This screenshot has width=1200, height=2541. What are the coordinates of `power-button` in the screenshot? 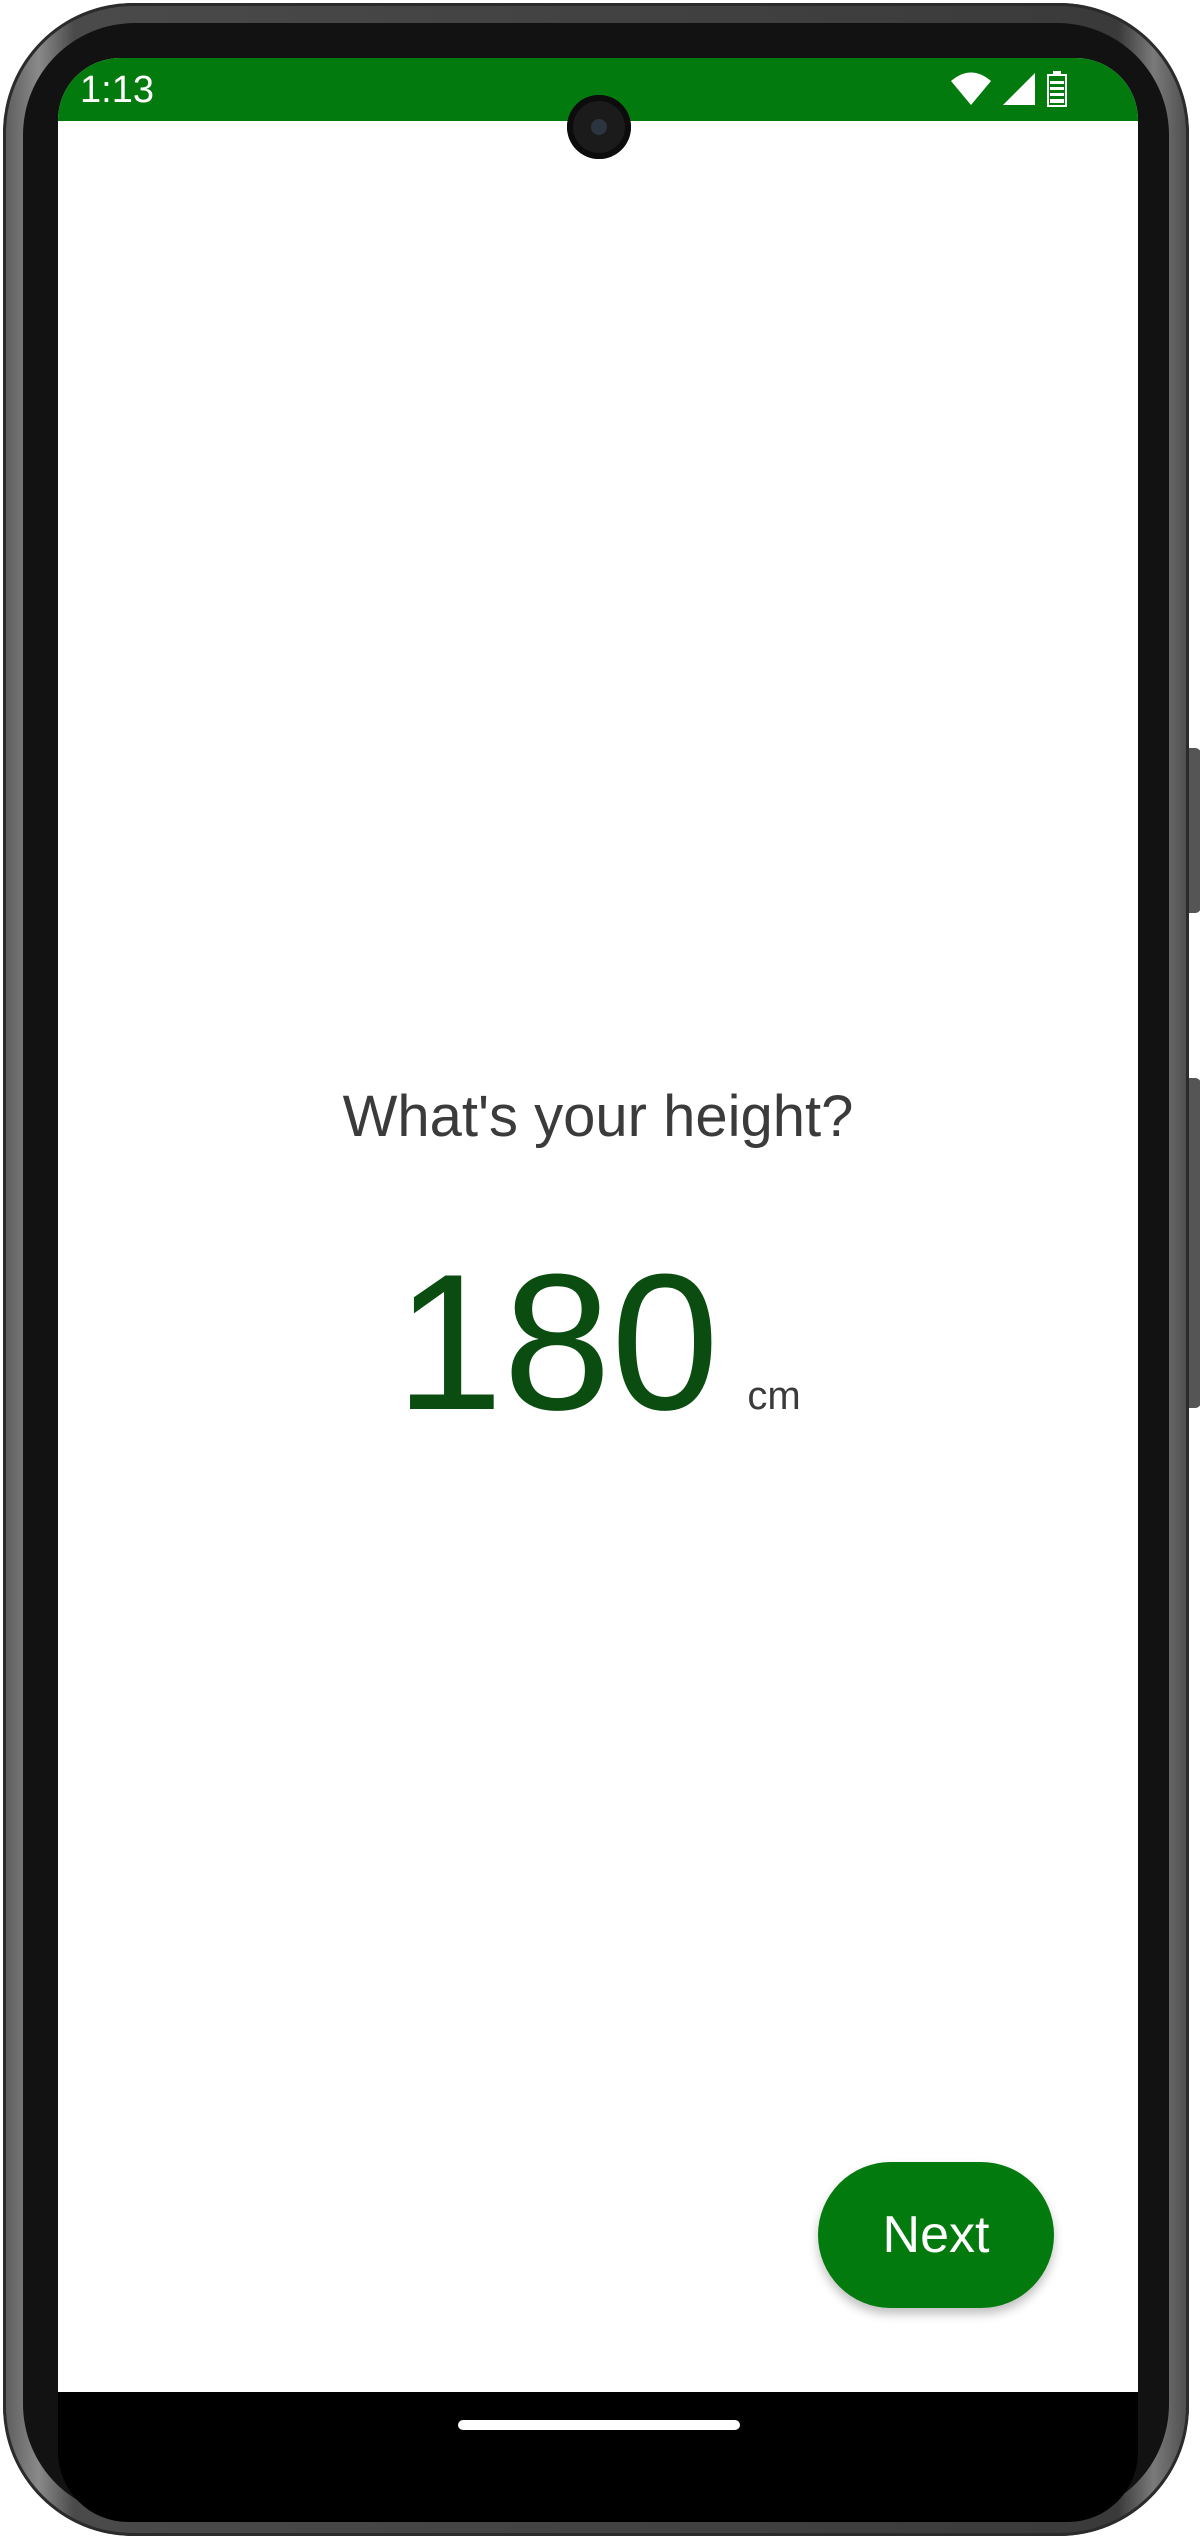 It's located at (1194, 830).